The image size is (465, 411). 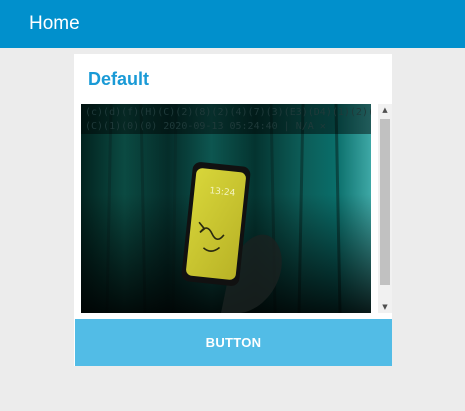 What do you see at coordinates (233, 342) in the screenshot?
I see `primary-button: BUTTON` at bounding box center [233, 342].